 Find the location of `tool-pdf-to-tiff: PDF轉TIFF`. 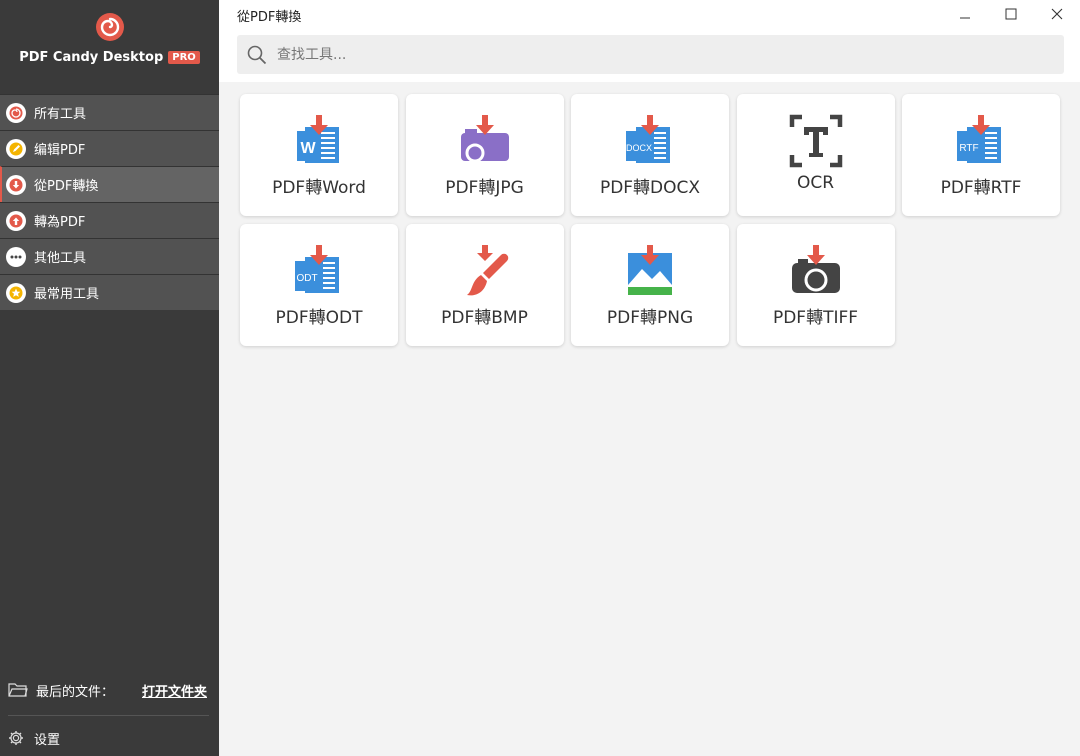

tool-pdf-to-tiff: PDF轉TIFF is located at coordinates (815, 285).